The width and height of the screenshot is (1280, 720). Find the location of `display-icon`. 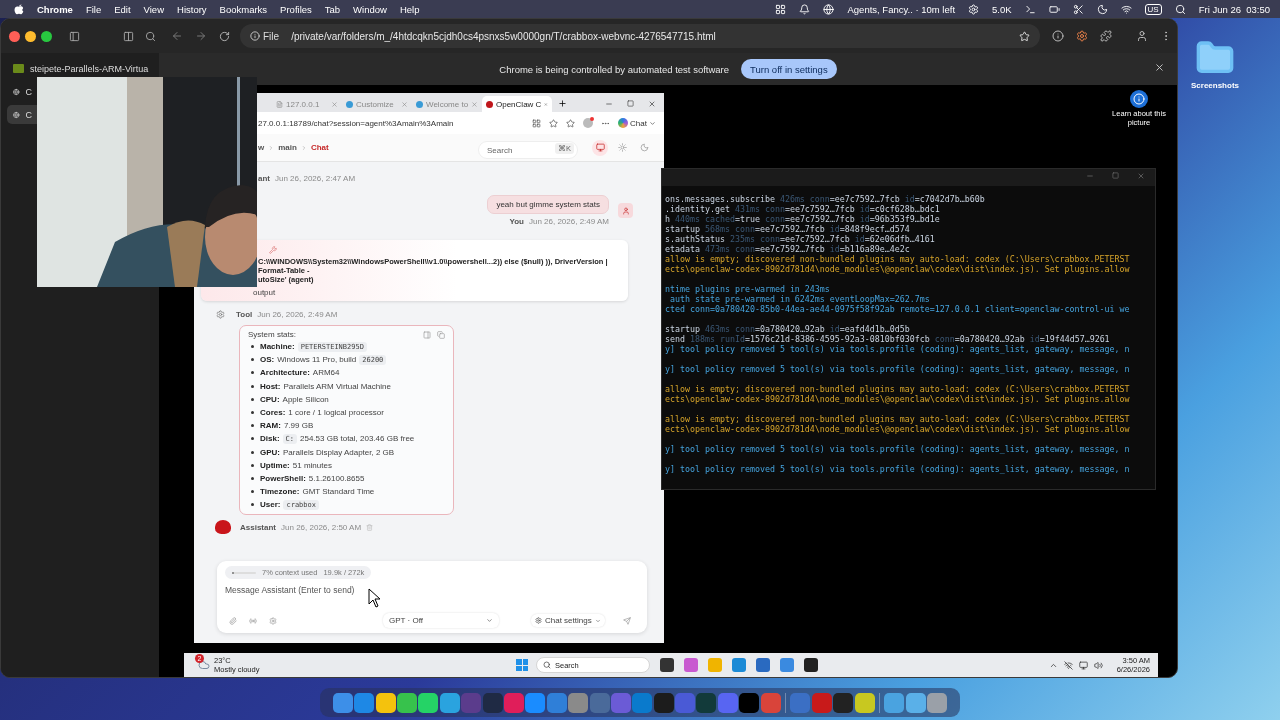

display-icon is located at coordinates (1083, 665).